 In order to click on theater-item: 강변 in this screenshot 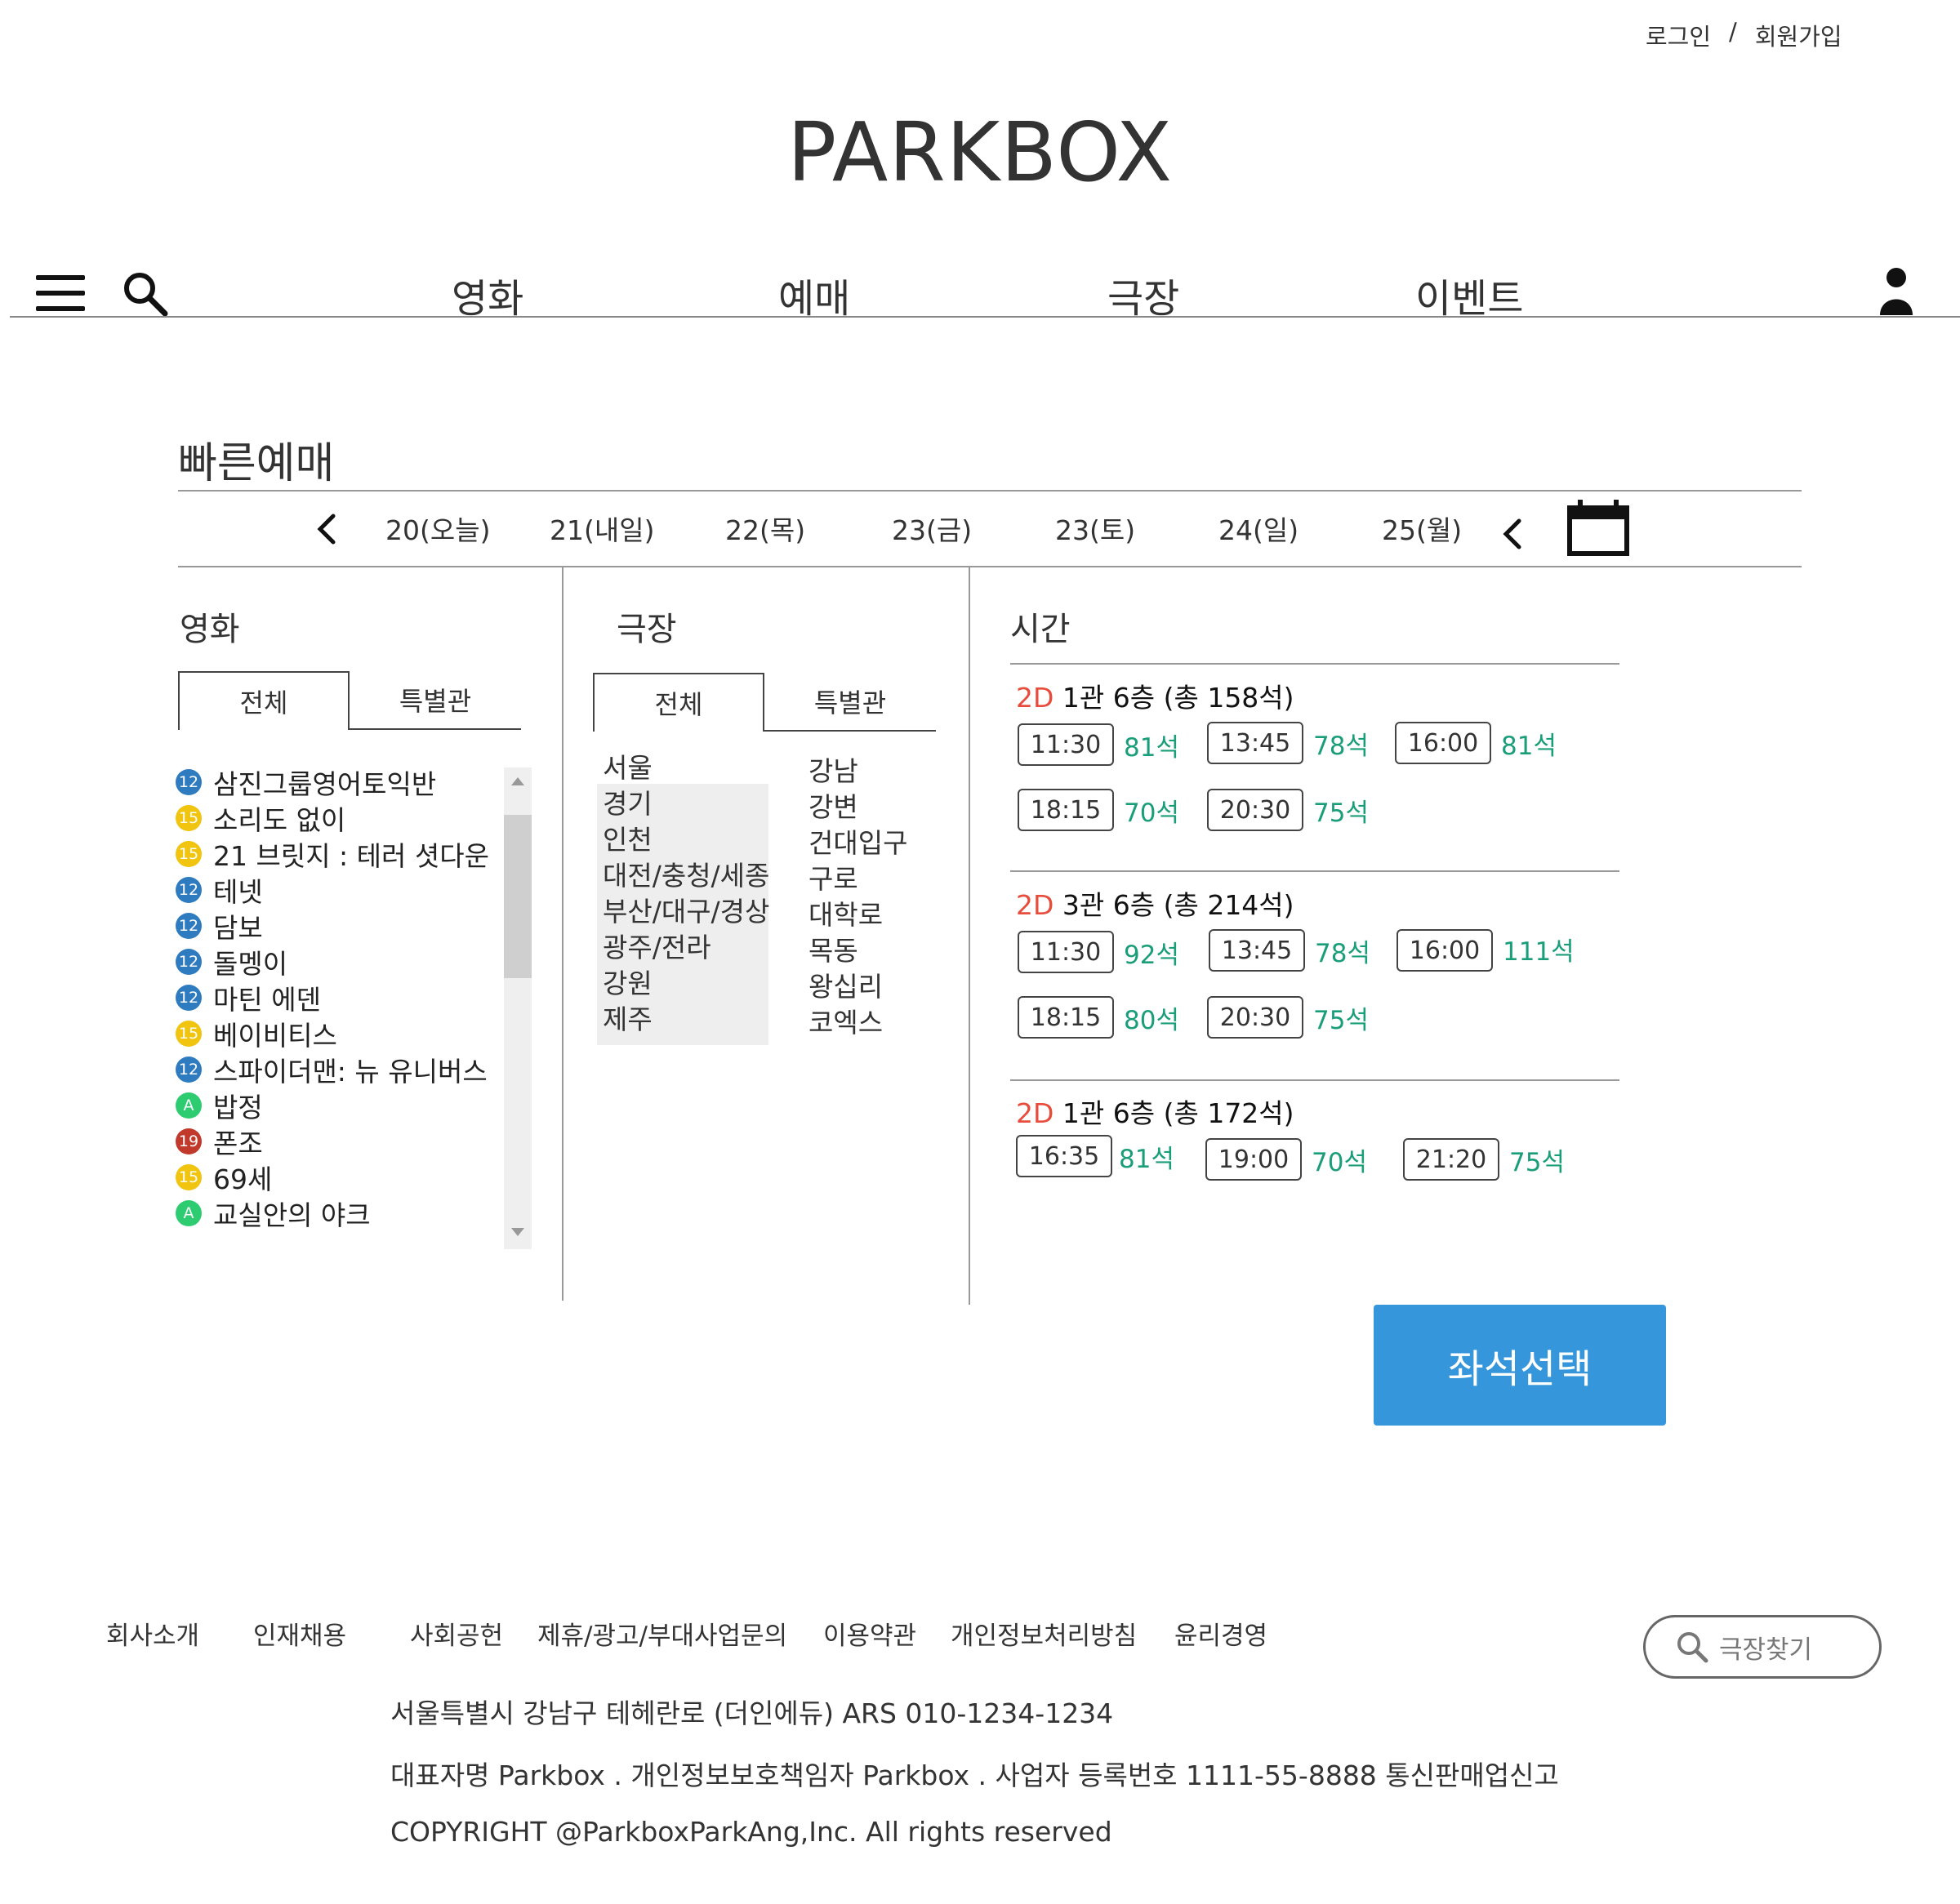, I will do `click(833, 805)`.